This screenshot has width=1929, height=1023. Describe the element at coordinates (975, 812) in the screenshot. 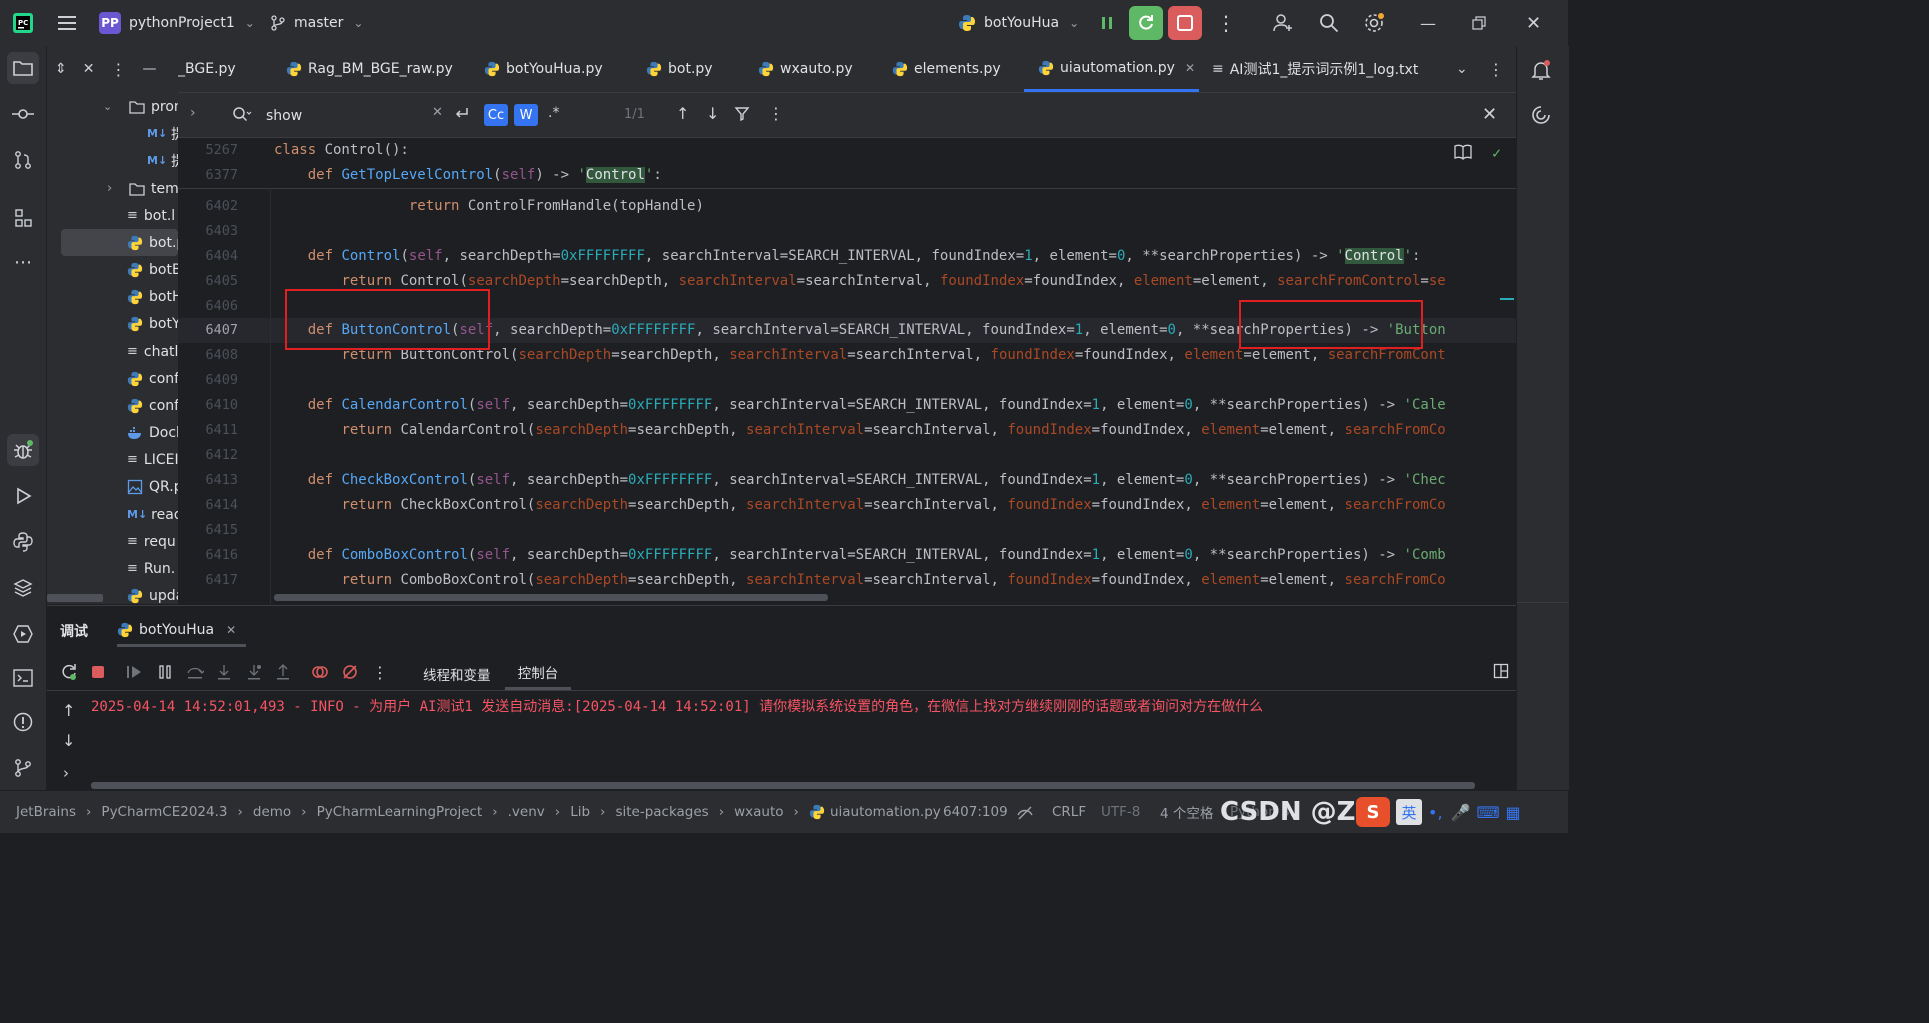

I see `caret-position: 6407:109` at that location.